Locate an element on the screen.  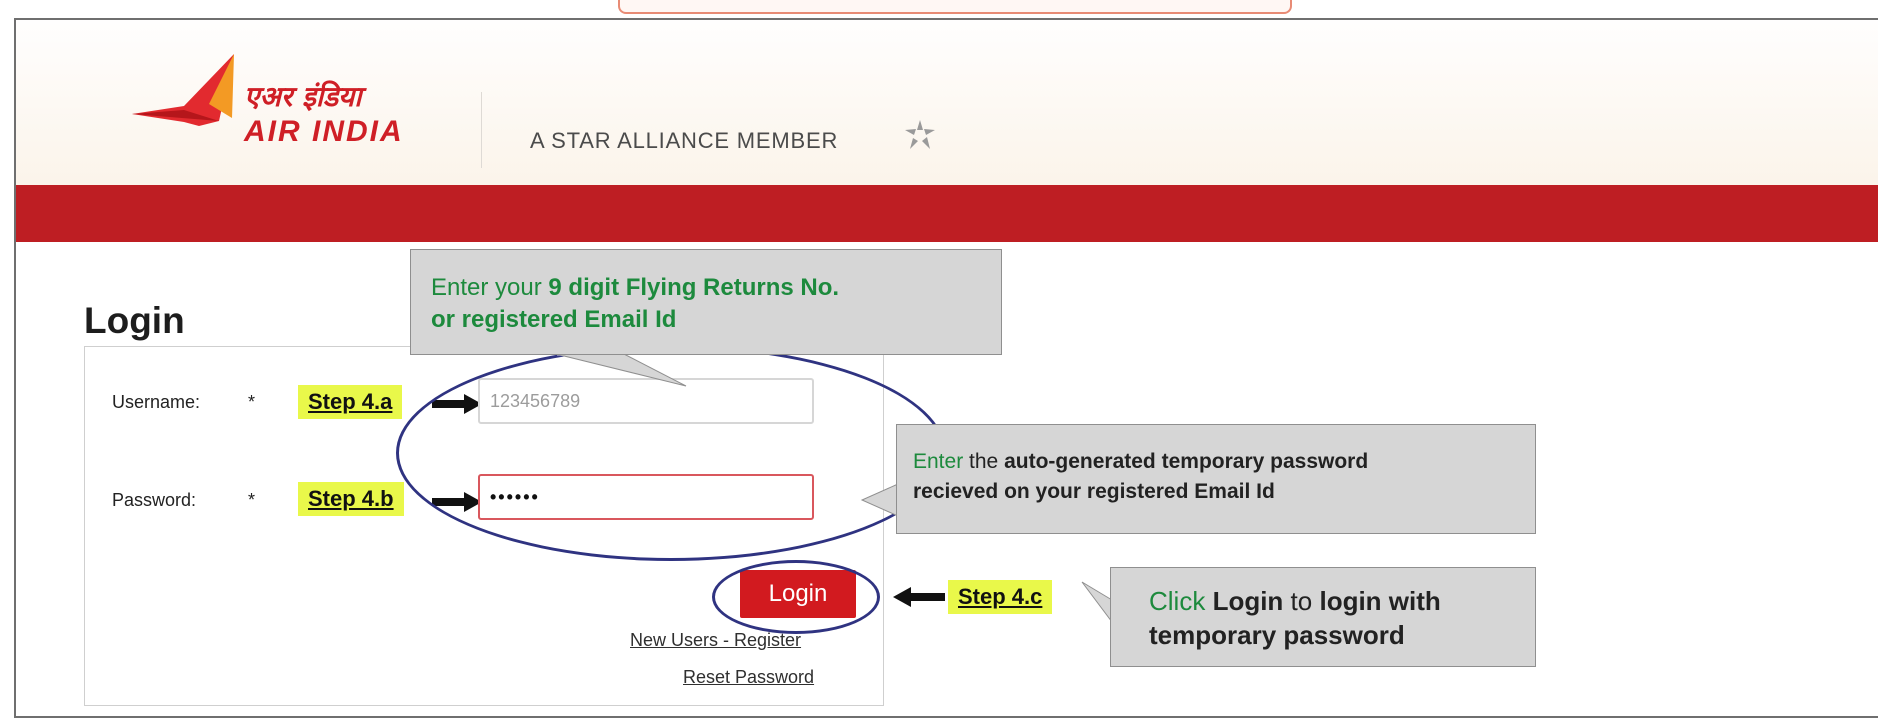
password-label: Password: is located at coordinates (154, 500).